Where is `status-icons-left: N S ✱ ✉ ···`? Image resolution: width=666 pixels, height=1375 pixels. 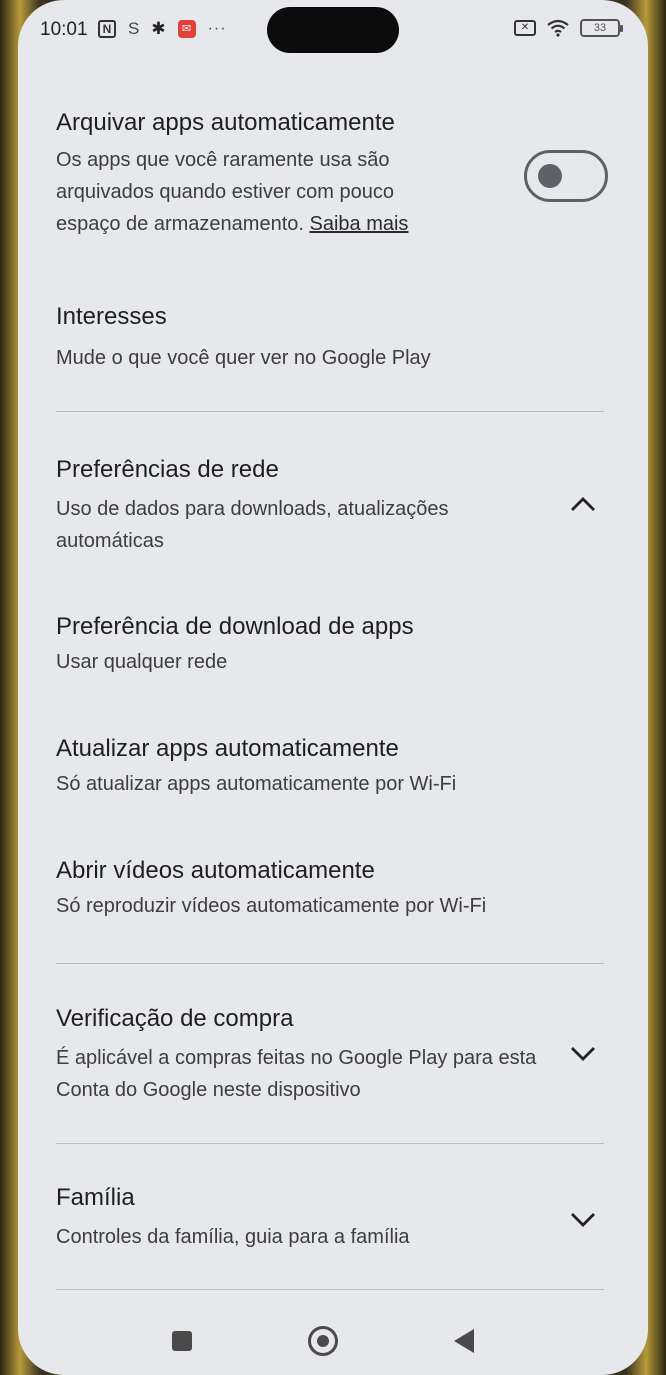
status-icons-left: N S ✱ ✉ ··· is located at coordinates (162, 29).